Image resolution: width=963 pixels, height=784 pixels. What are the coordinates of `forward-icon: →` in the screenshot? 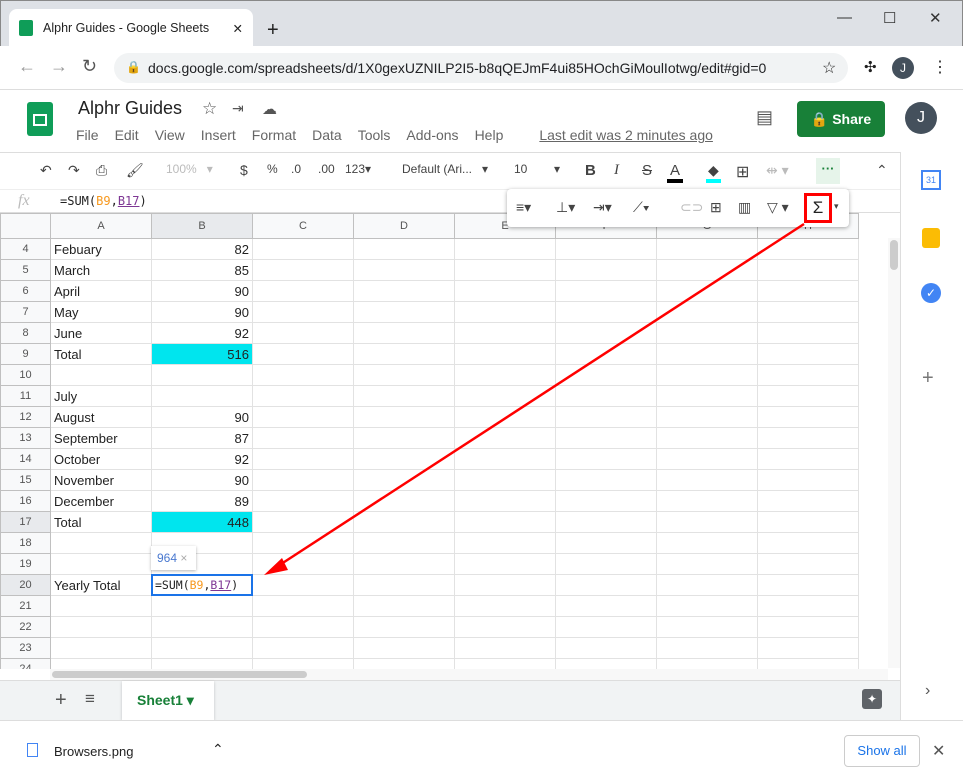 It's located at (59, 66).